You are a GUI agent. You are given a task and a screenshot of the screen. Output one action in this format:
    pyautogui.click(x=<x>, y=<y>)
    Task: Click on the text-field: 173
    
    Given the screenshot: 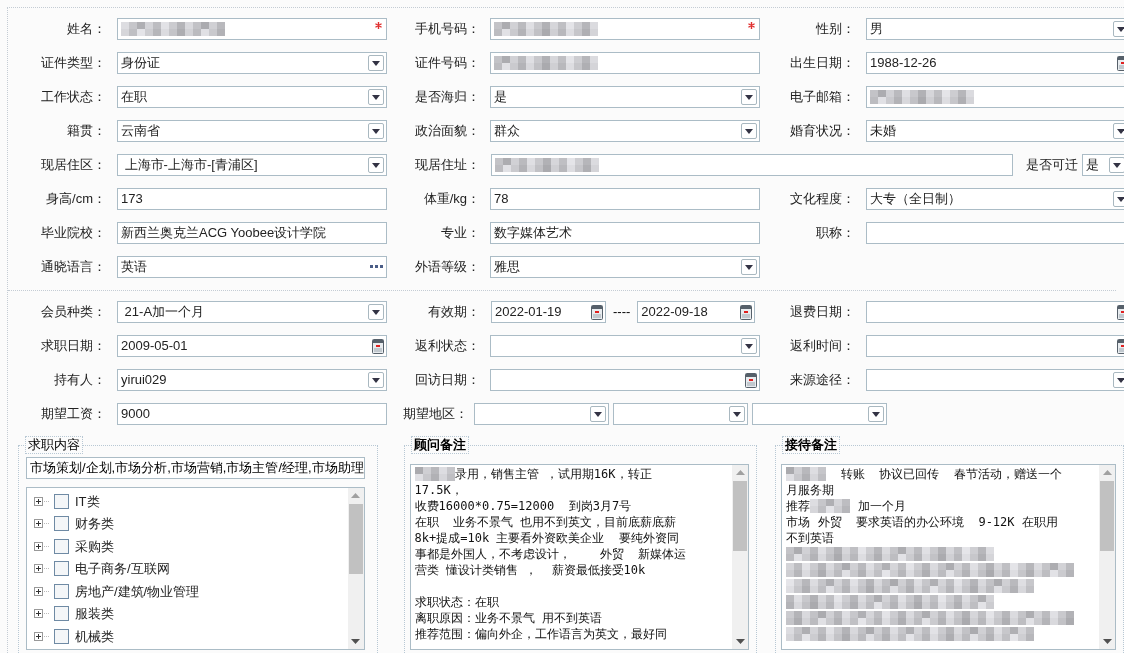 What is the action you would take?
    pyautogui.click(x=252, y=199)
    